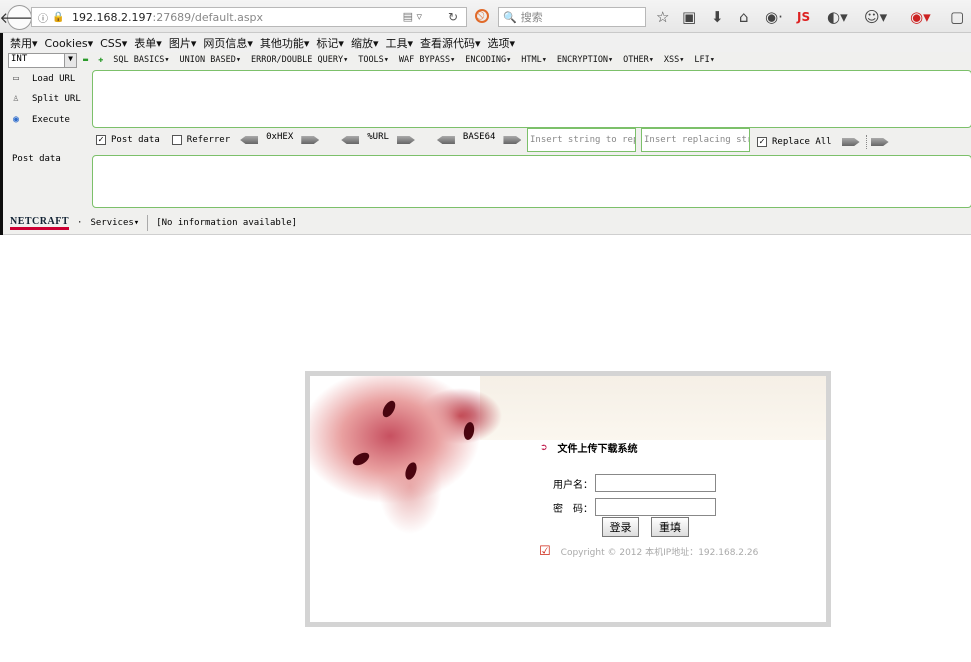  What do you see at coordinates (512, 140) in the screenshot?
I see `base64-encode-arrow-icon` at bounding box center [512, 140].